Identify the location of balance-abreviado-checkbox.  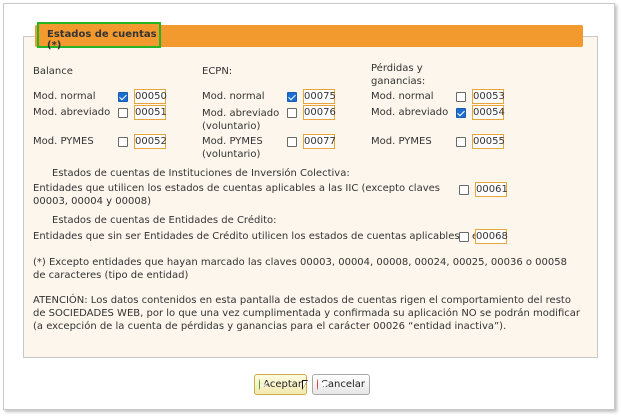
(123, 113).